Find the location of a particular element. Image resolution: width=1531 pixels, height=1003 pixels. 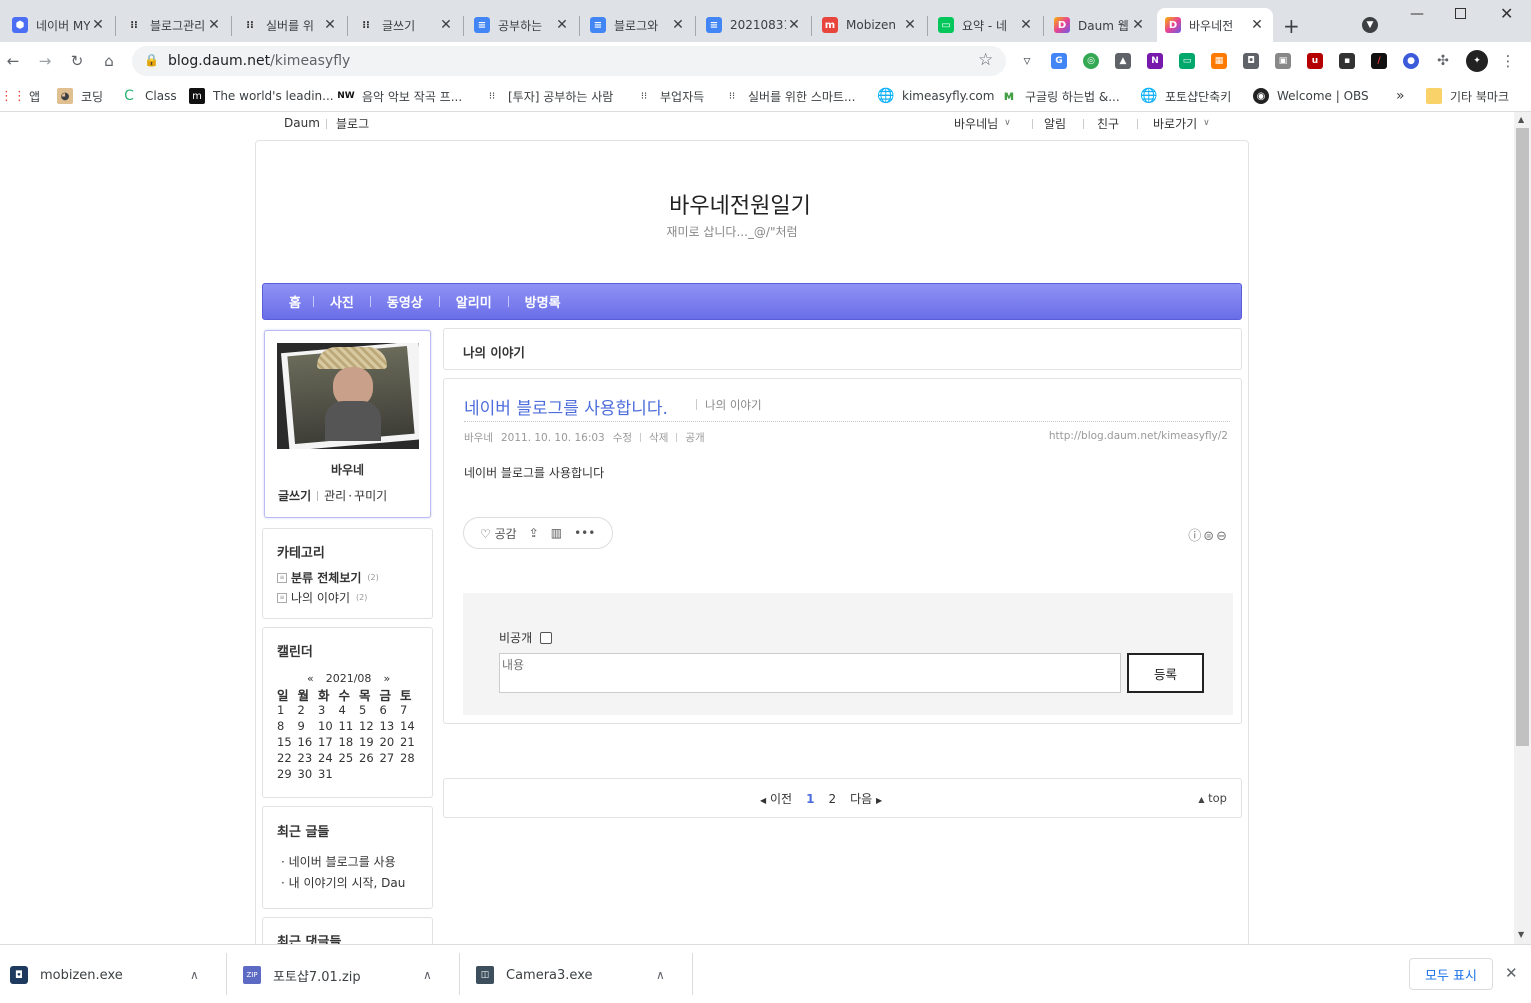

bookmark-side-job: ⁝⁝ 부업자득 is located at coordinates (670, 96).